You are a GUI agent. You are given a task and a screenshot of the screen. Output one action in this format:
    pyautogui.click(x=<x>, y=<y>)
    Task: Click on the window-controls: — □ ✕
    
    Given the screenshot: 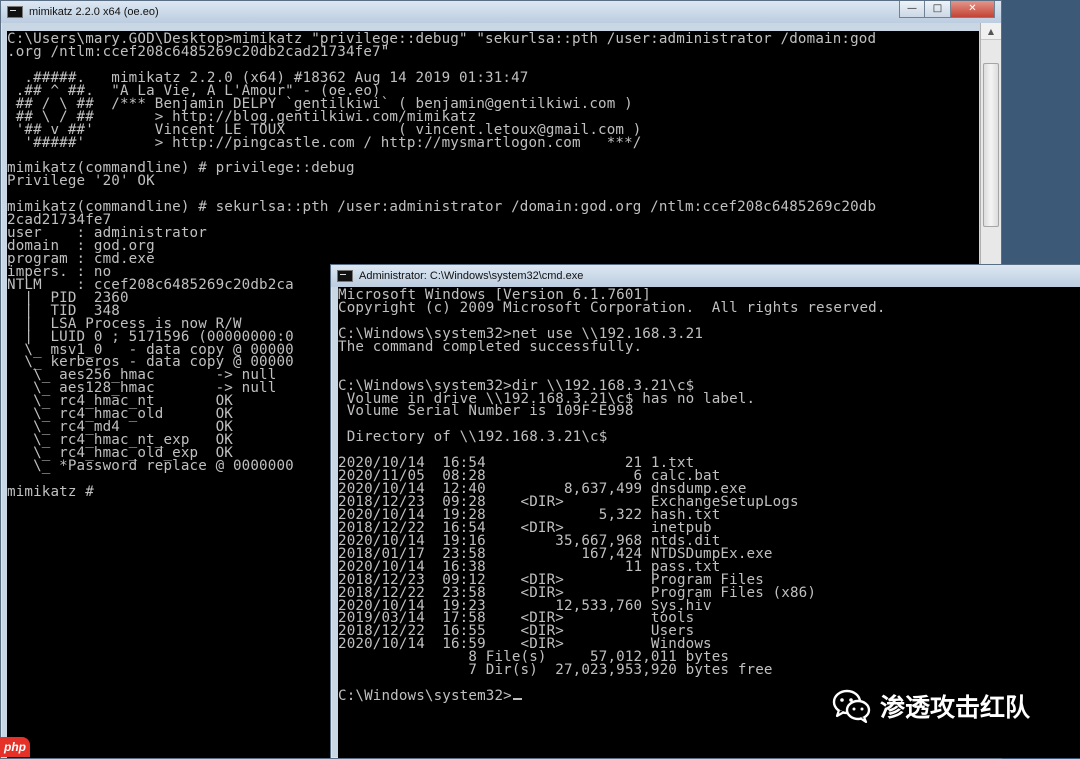 What is the action you would take?
    pyautogui.click(x=947, y=10)
    